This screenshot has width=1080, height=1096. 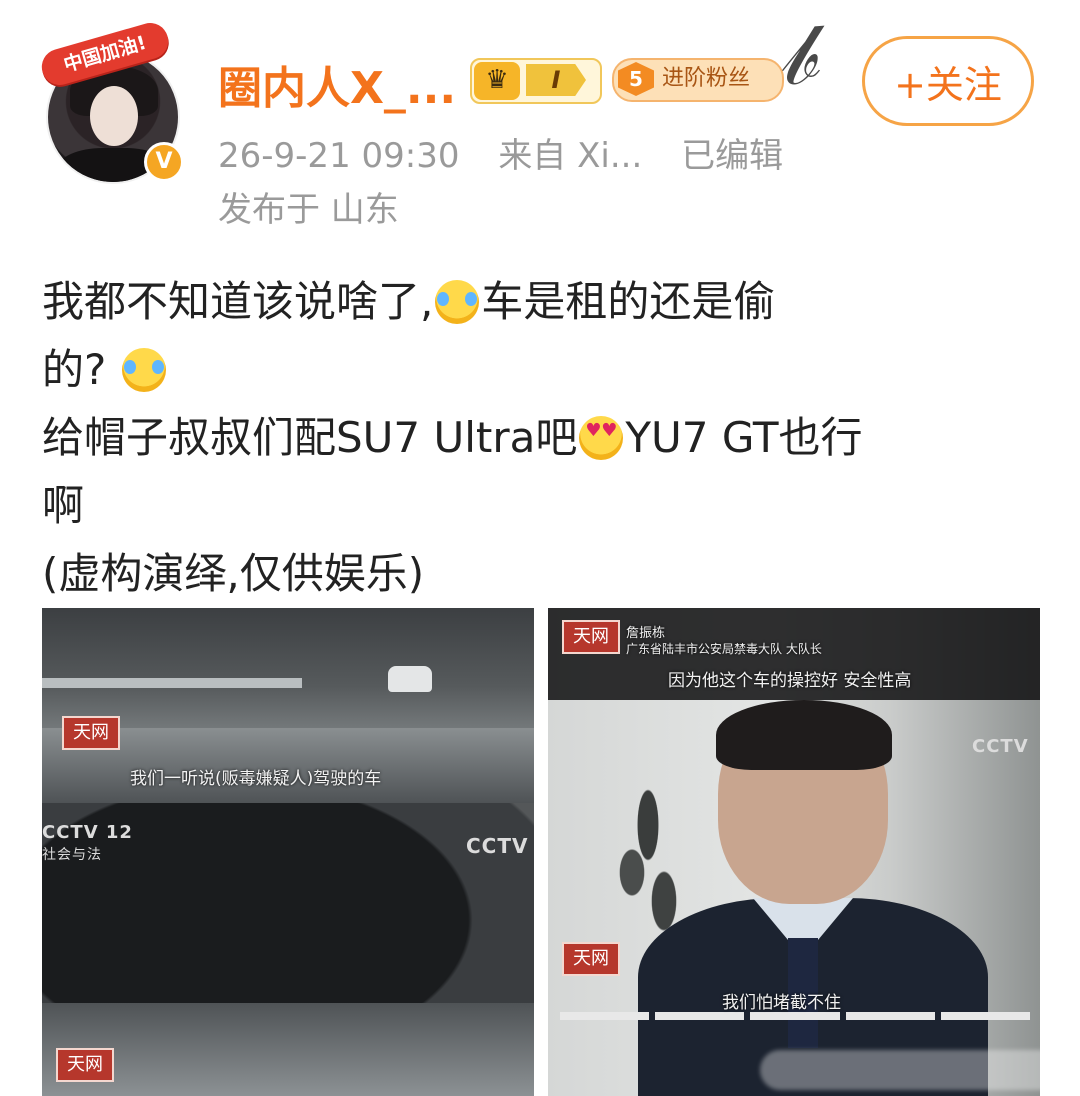 What do you see at coordinates (628, 301) in the screenshot?
I see `post-text-segment: 车是租的还是偷` at bounding box center [628, 301].